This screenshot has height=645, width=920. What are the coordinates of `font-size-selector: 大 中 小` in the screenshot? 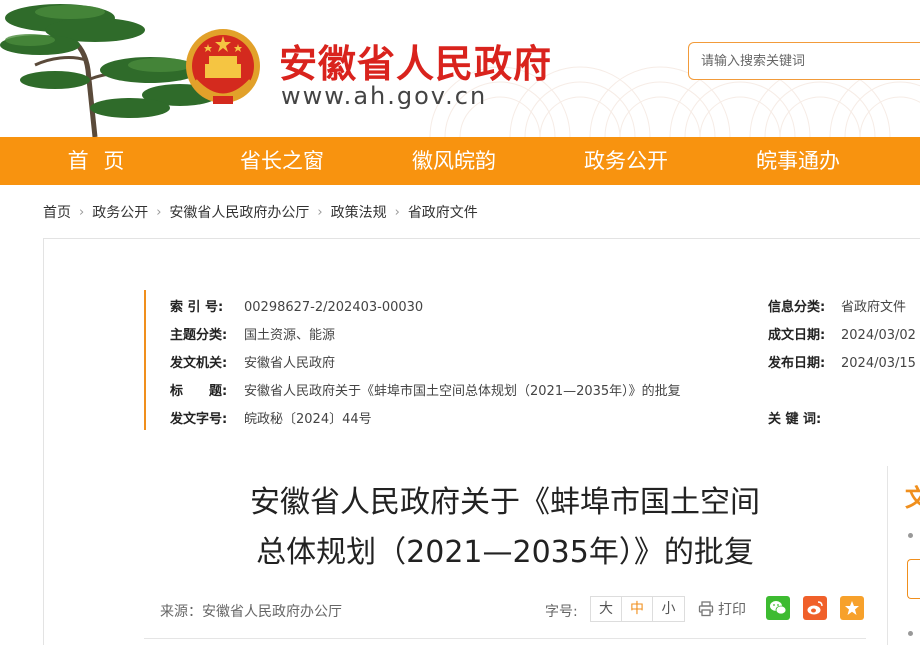 It's located at (637, 609).